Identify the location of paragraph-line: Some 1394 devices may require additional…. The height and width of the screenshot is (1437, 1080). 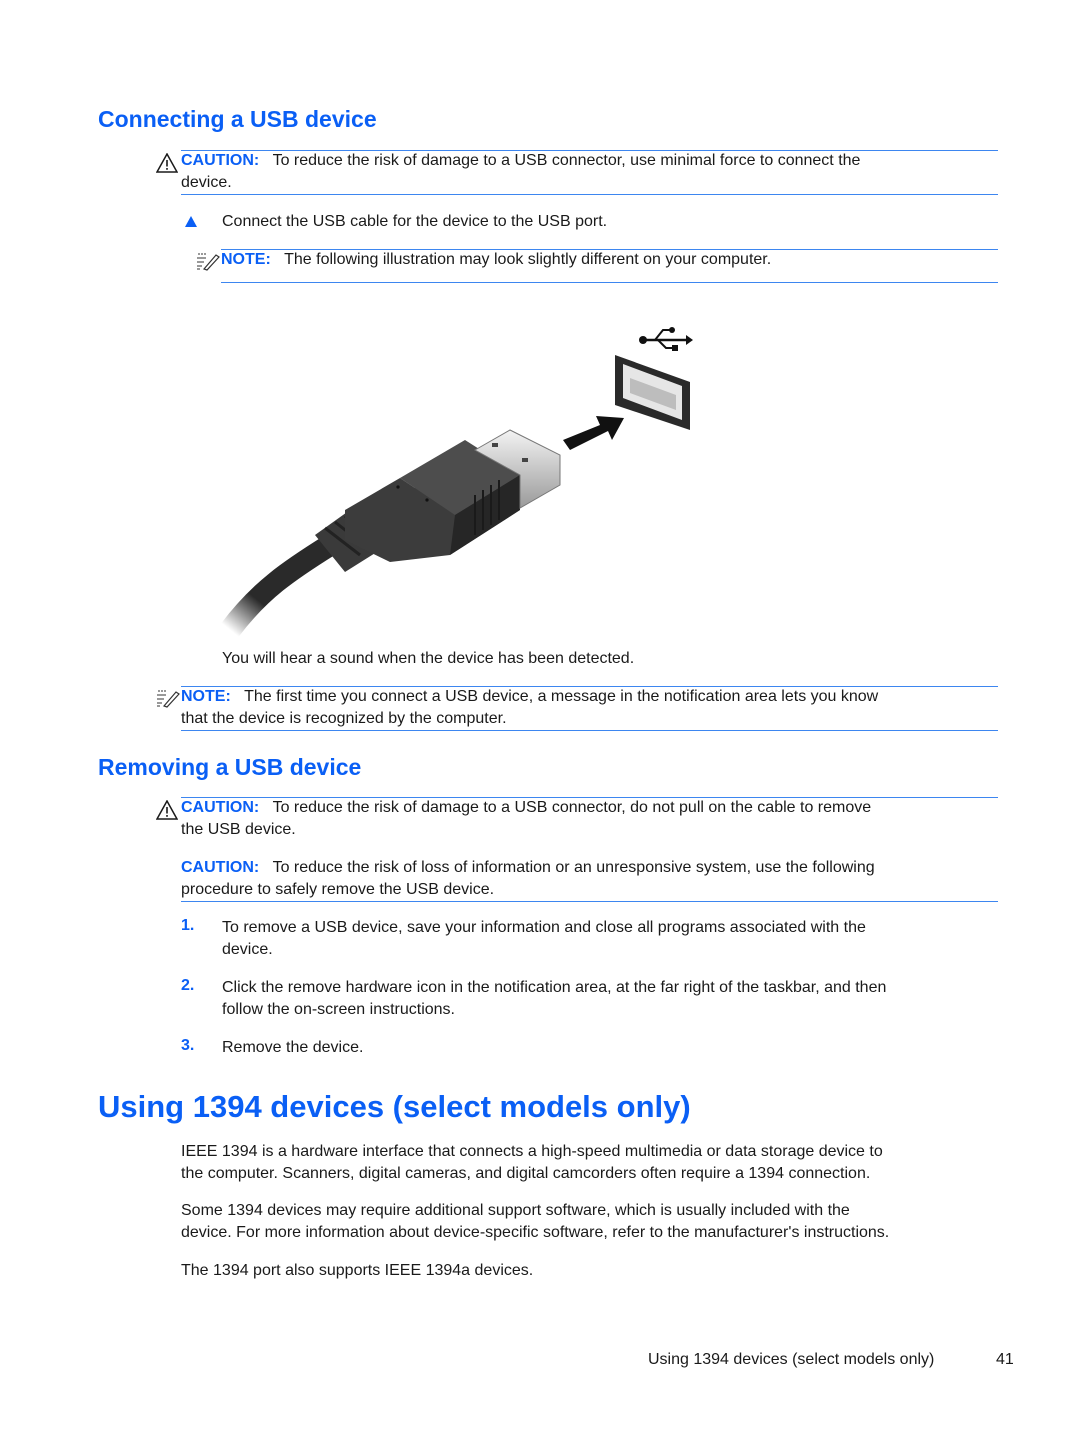
(515, 1210).